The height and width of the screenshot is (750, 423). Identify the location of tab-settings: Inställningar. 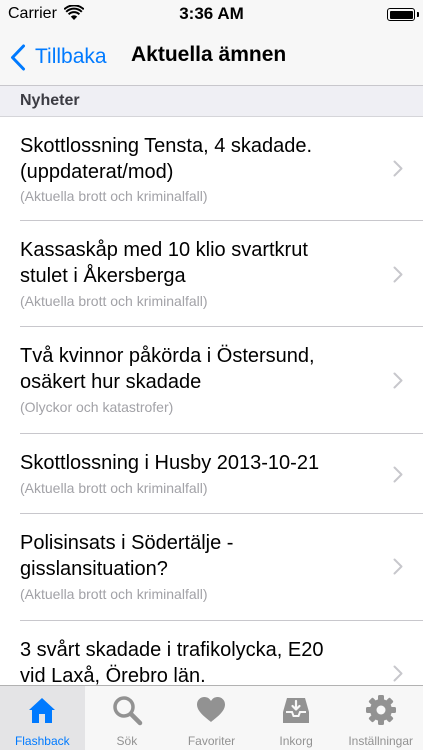
(380, 718).